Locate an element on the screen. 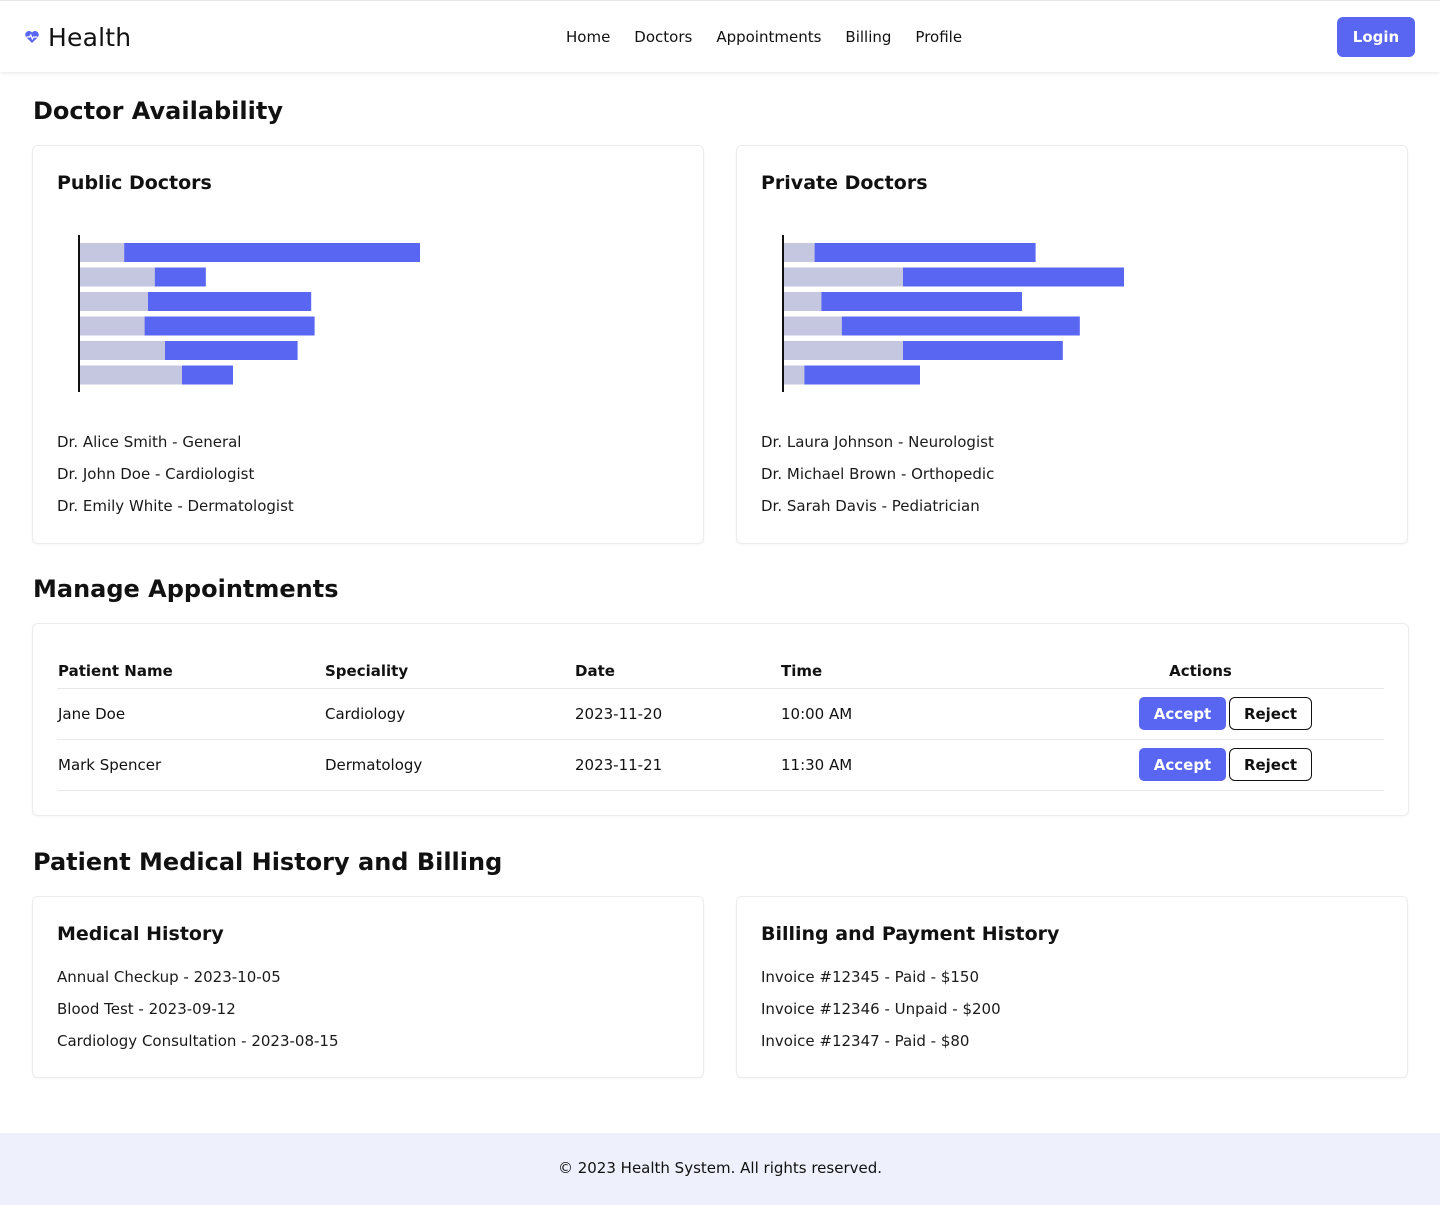  doctor-item: Dr. John Doe - Cardiologist is located at coordinates (175, 478).